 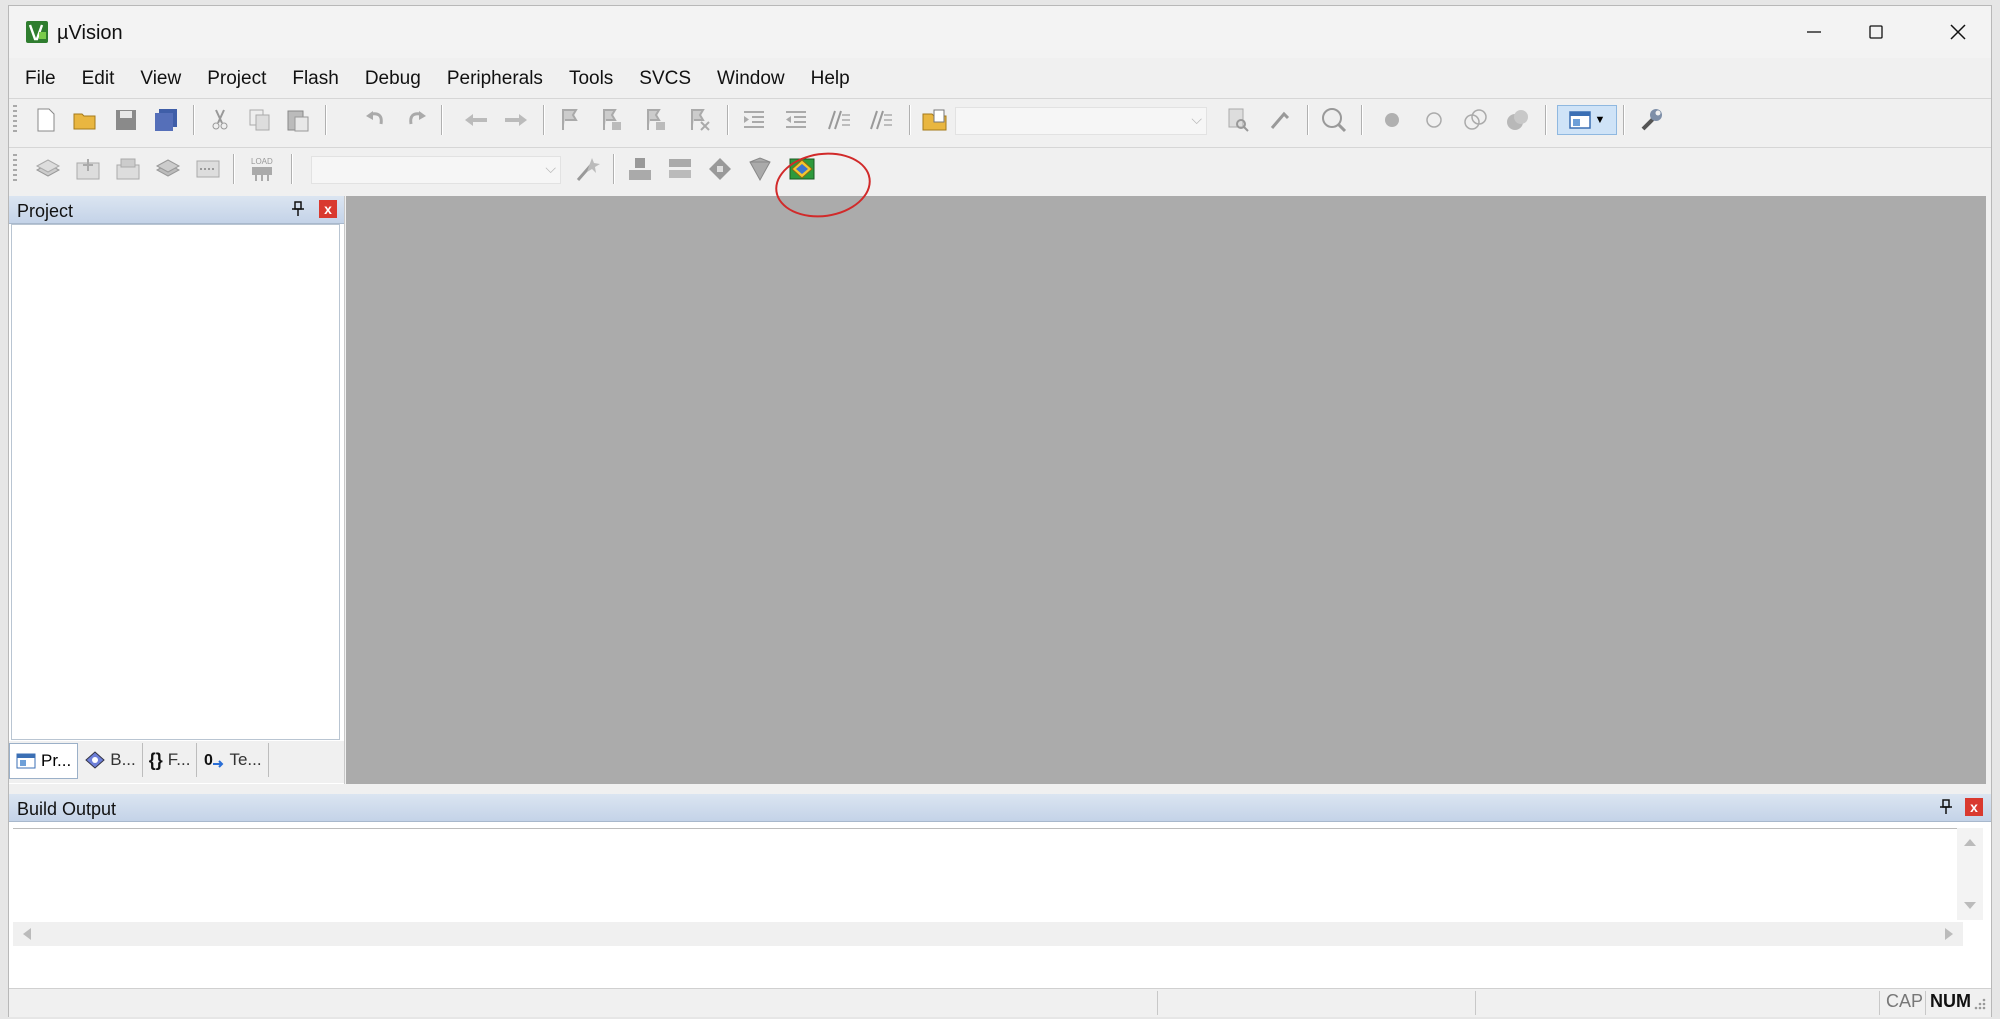 What do you see at coordinates (476, 120) in the screenshot?
I see `nav-back-icon` at bounding box center [476, 120].